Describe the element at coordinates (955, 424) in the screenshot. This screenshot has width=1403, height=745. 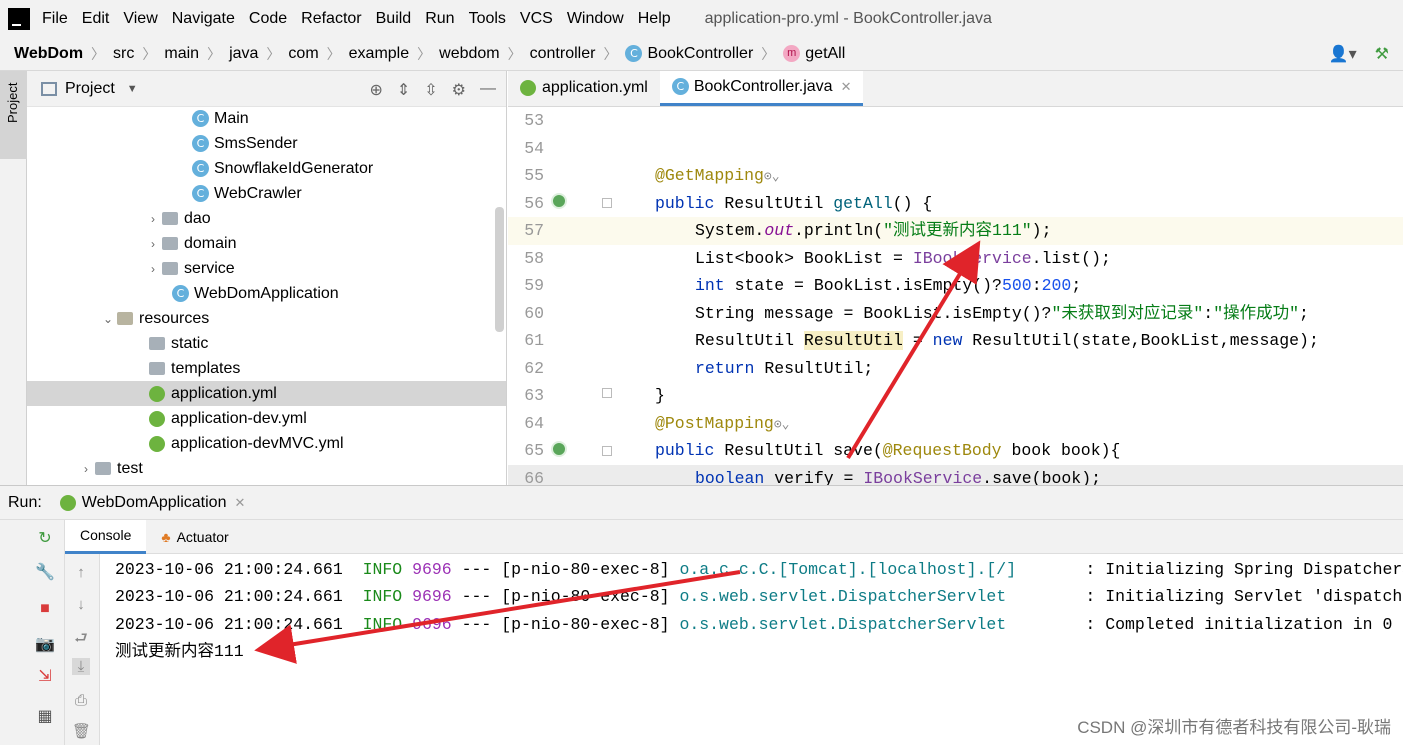
I see `code-line: 64 @PostMapping⊙⌄` at that location.